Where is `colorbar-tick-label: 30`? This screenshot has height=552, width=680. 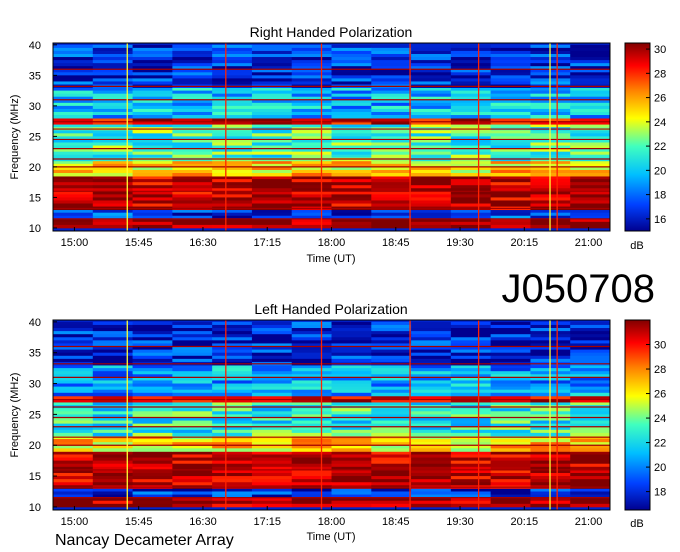
colorbar-tick-label: 30 is located at coordinates (660, 50).